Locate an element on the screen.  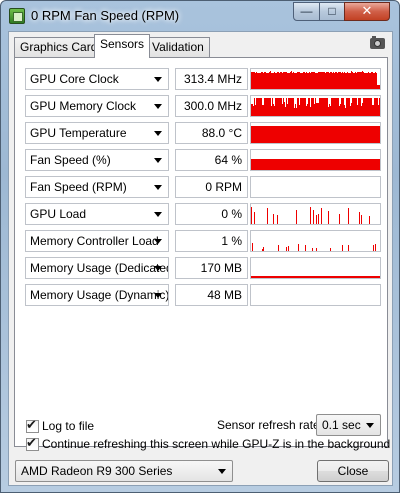
continue-refreshing-checkbox: ✔ is located at coordinates (32, 443).